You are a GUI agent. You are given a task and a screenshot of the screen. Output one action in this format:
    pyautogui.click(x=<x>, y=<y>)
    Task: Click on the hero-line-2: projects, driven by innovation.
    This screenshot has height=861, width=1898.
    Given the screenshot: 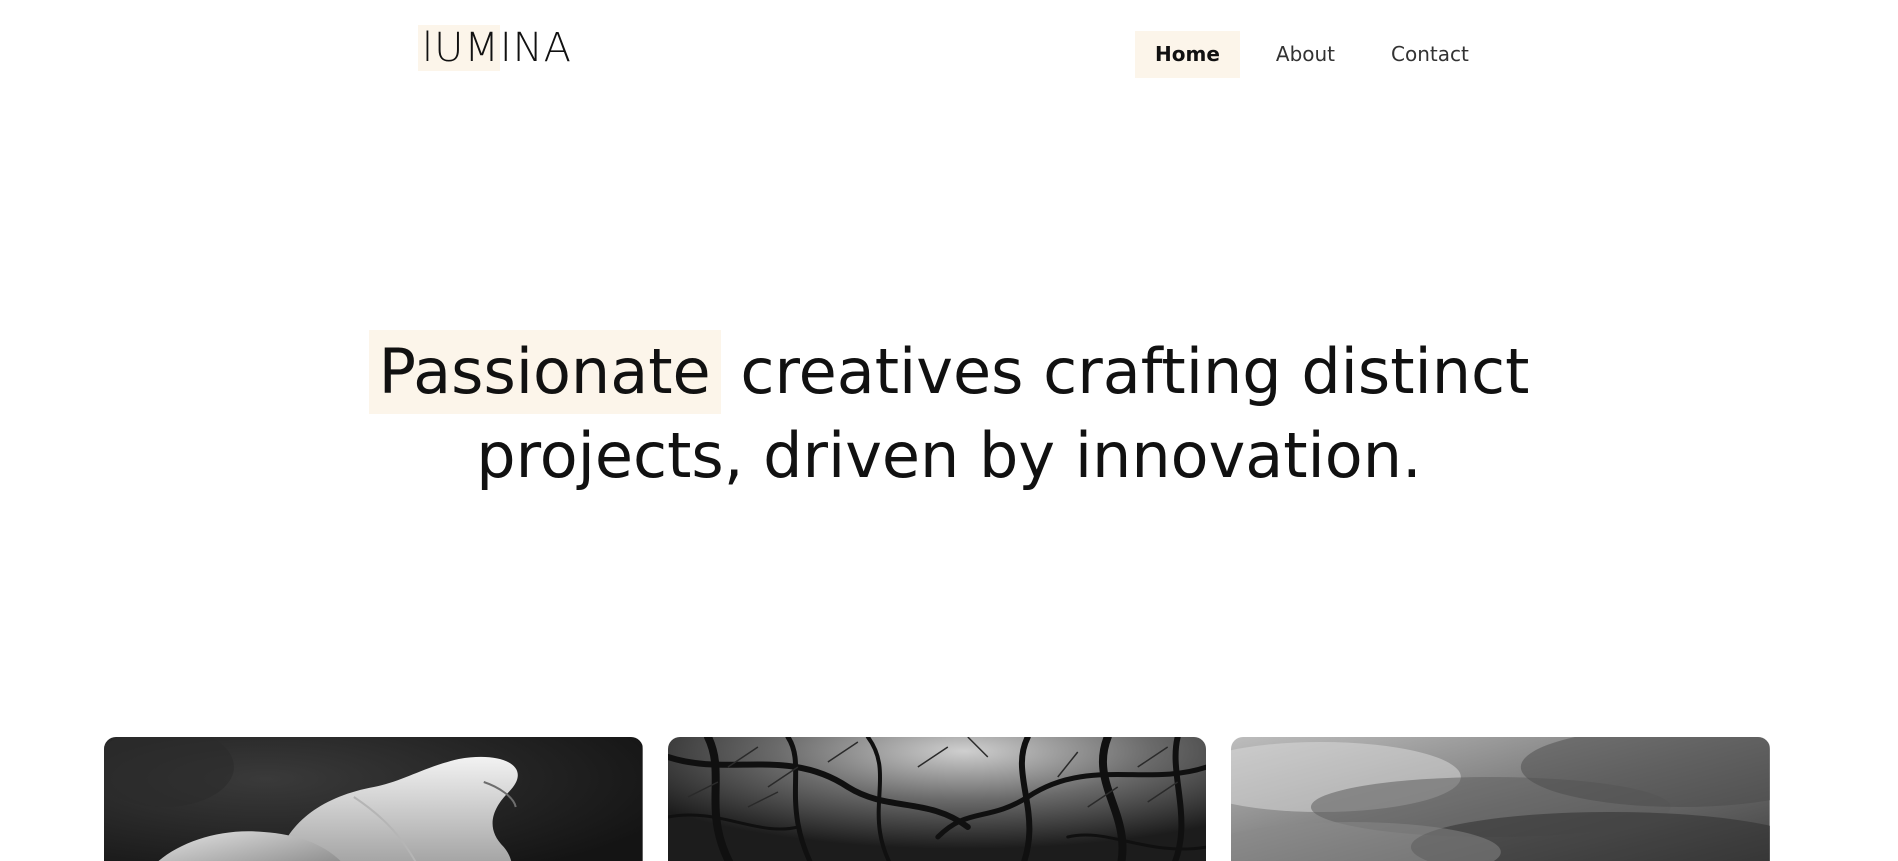 What is the action you would take?
    pyautogui.click(x=949, y=455)
    